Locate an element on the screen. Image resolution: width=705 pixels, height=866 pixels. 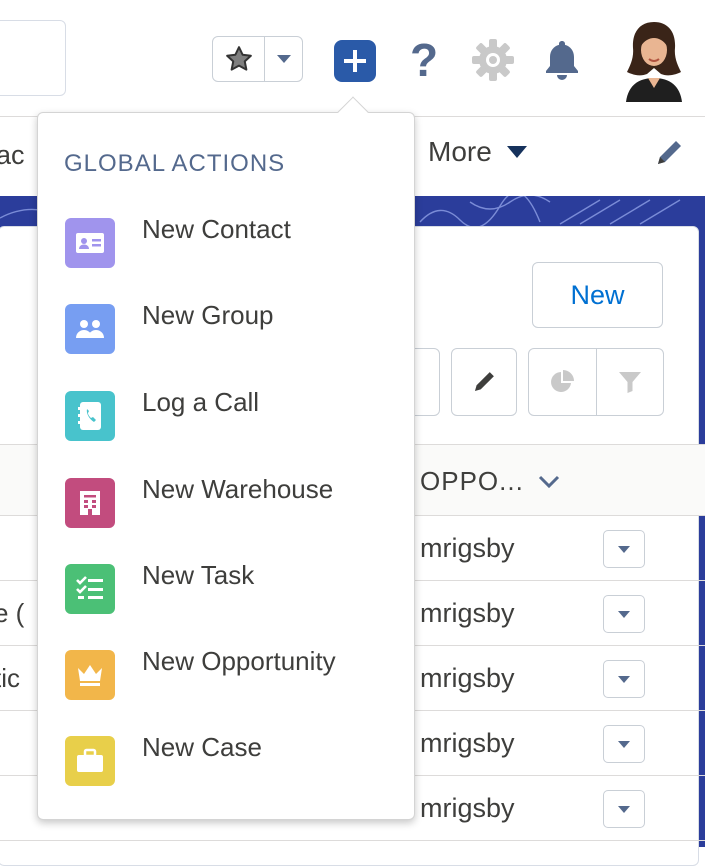
favorites-button-group is located at coordinates (257, 59).